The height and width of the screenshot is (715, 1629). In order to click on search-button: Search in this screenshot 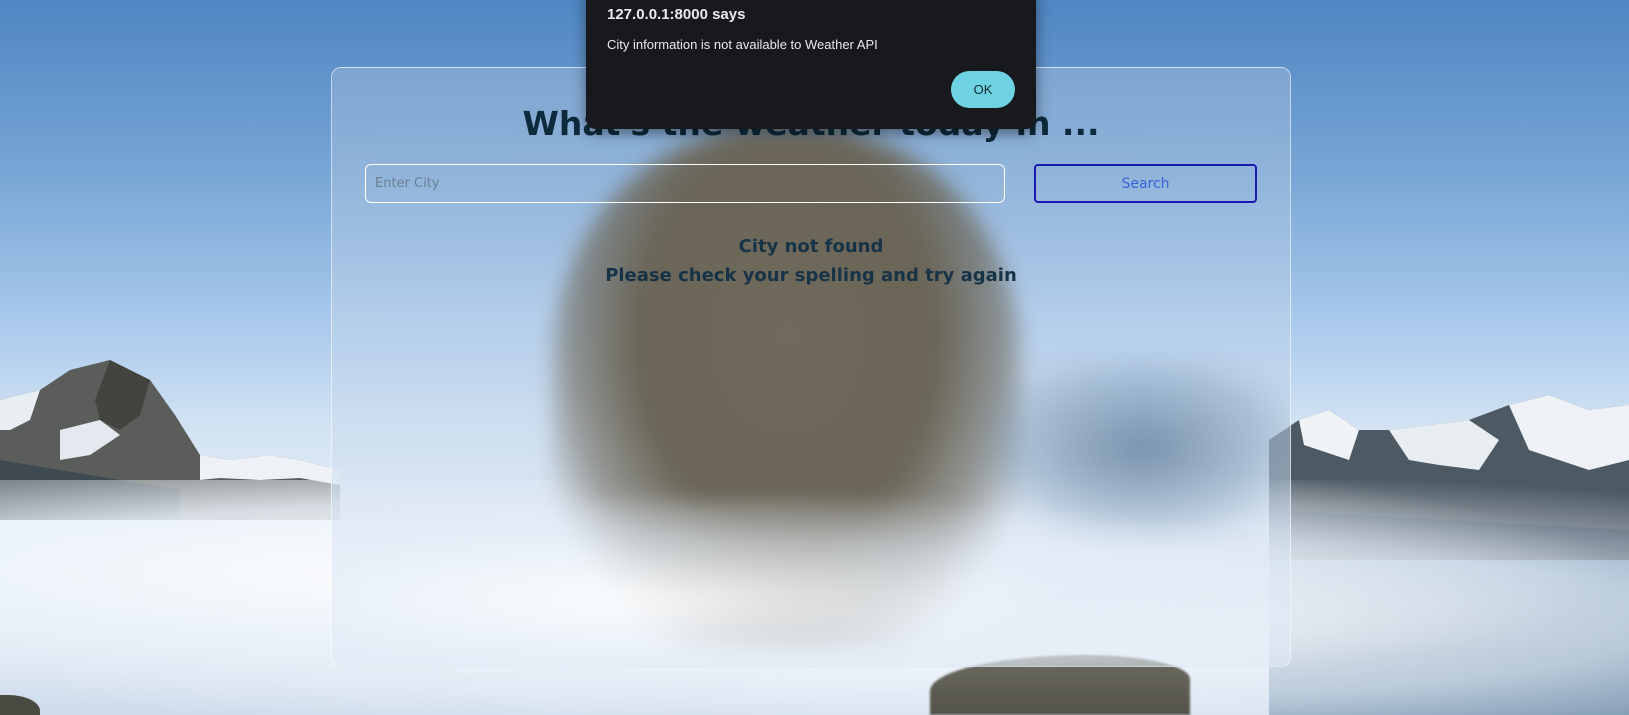, I will do `click(1145, 183)`.